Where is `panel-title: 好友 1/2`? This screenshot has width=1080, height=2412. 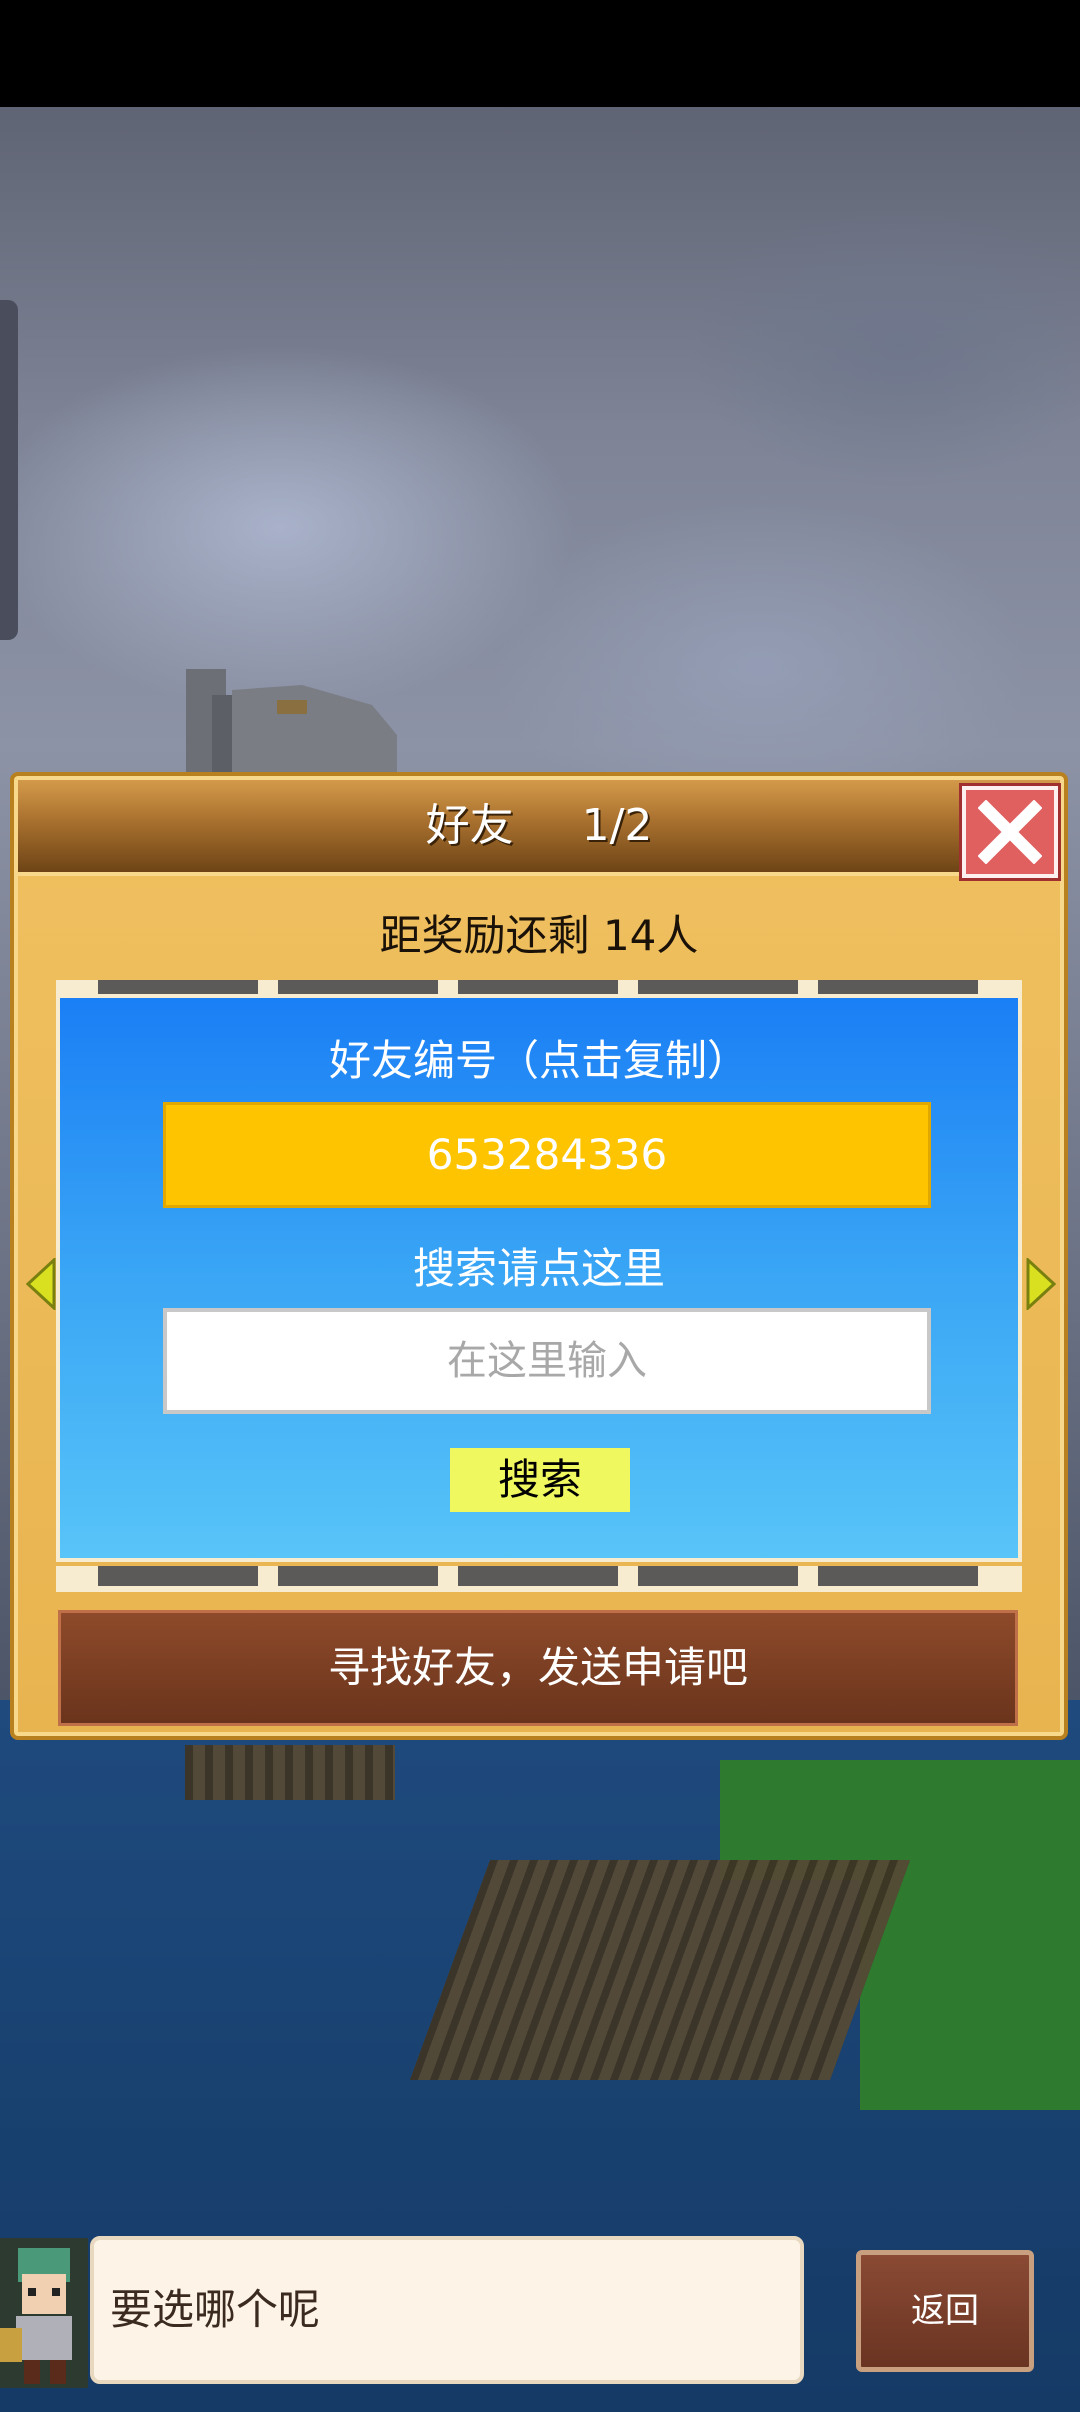 panel-title: 好友 1/2 is located at coordinates (539, 826).